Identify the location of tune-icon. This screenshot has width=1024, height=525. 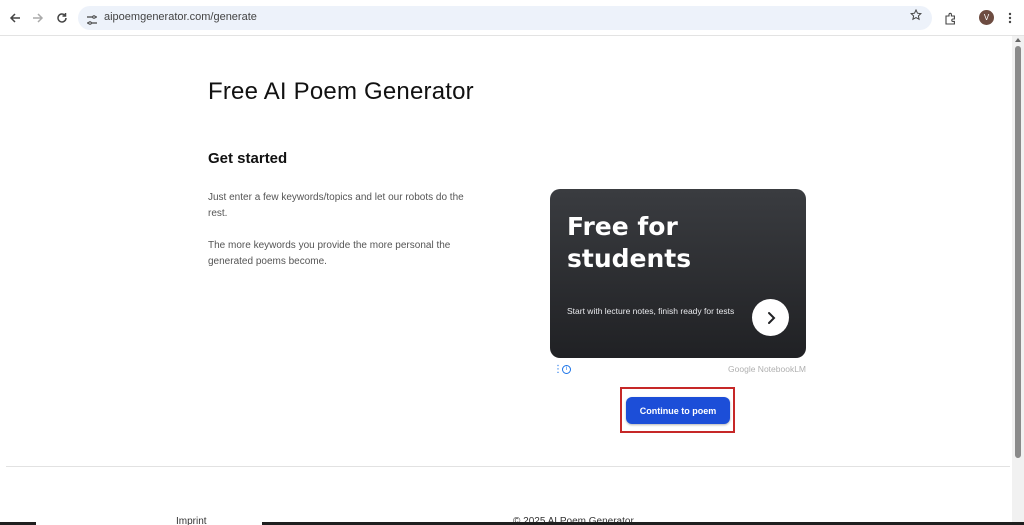
(93, 18).